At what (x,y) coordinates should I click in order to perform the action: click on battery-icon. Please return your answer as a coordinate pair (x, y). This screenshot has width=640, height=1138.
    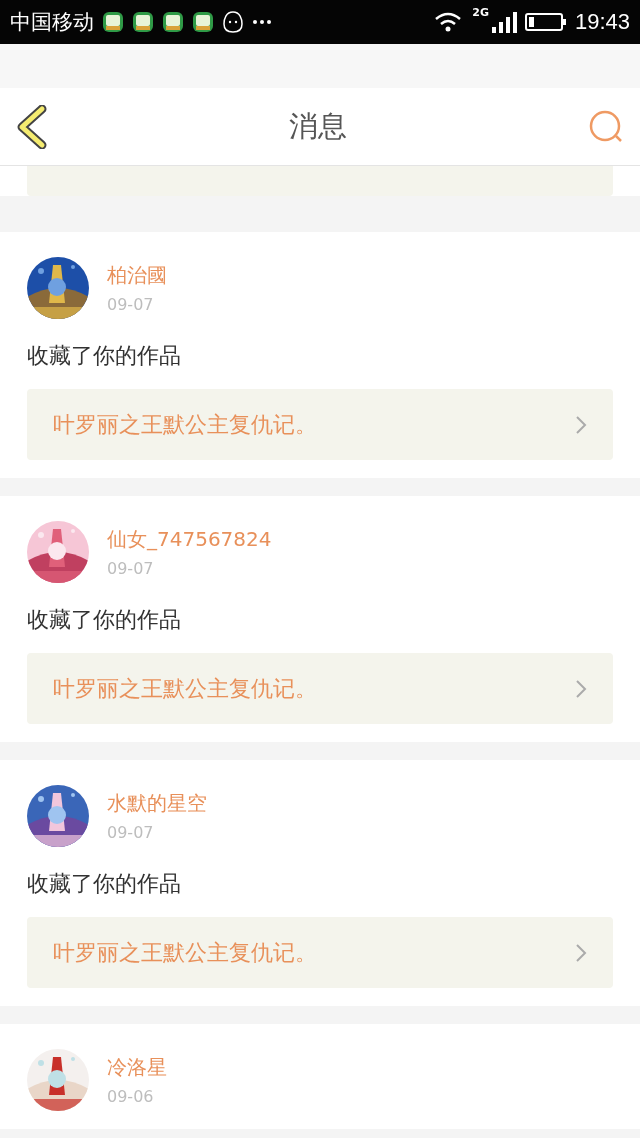
    Looking at the image, I should click on (545, 22).